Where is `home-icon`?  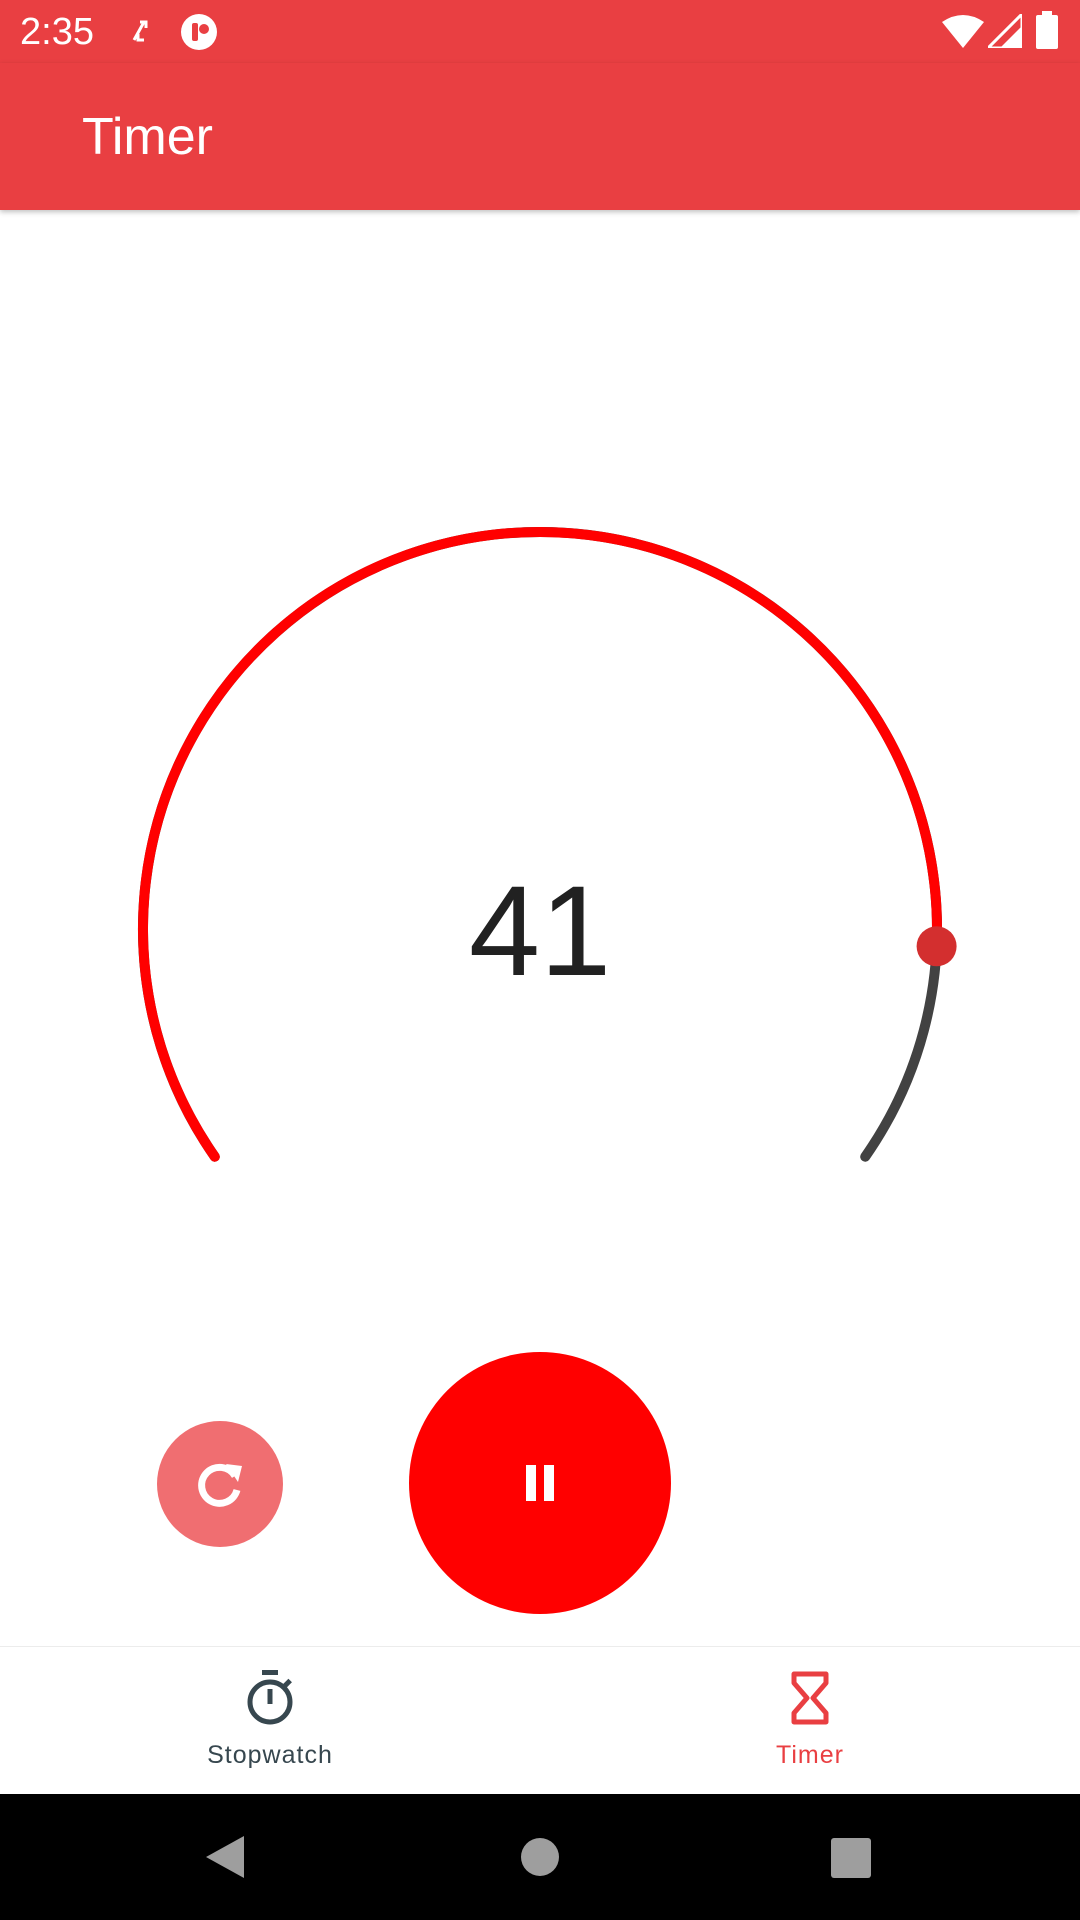
home-icon is located at coordinates (540, 1857).